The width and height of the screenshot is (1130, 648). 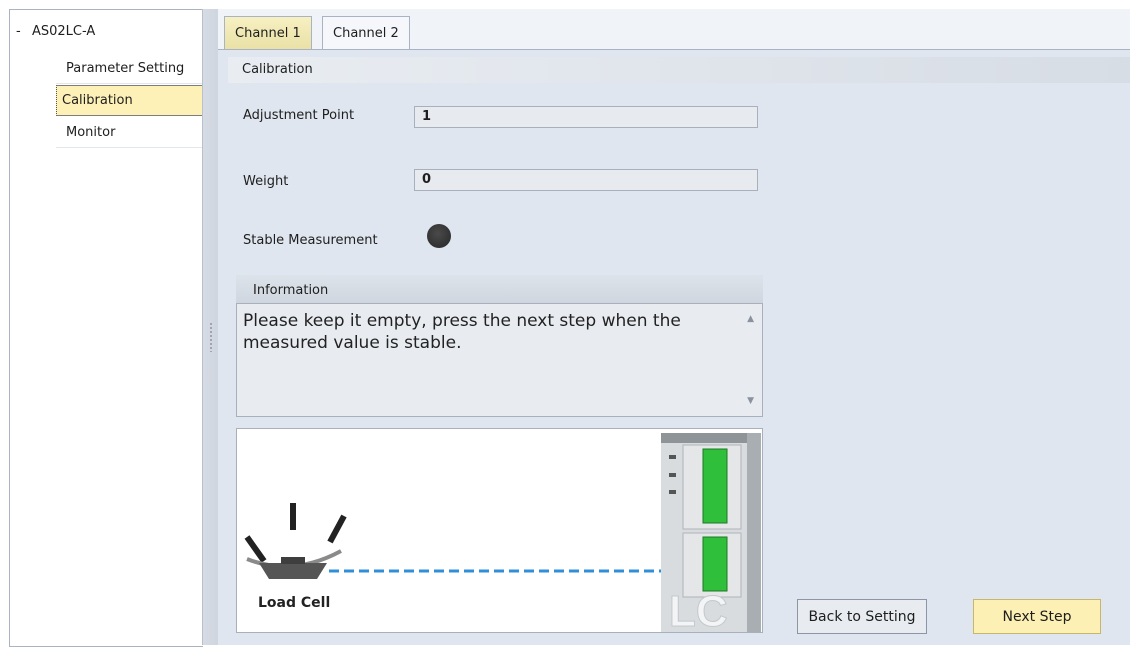 I want to click on load-cell-label: Load Cell, so click(x=294, y=603).